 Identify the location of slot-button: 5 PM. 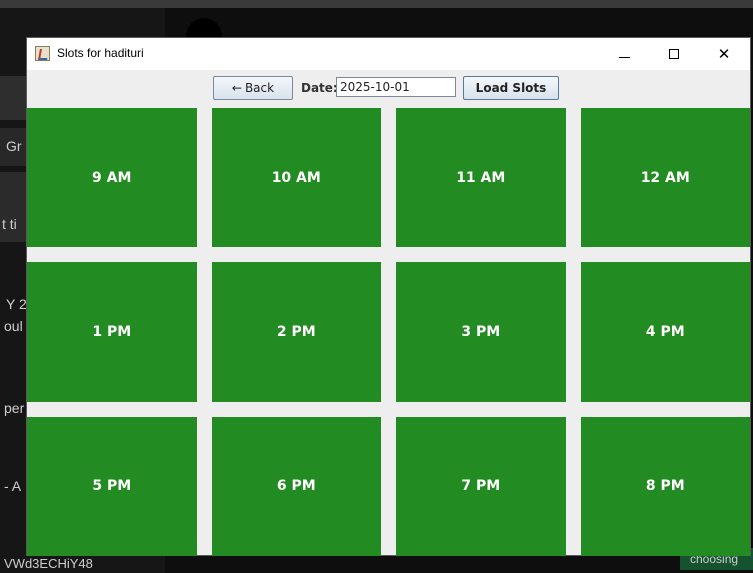
(112, 486).